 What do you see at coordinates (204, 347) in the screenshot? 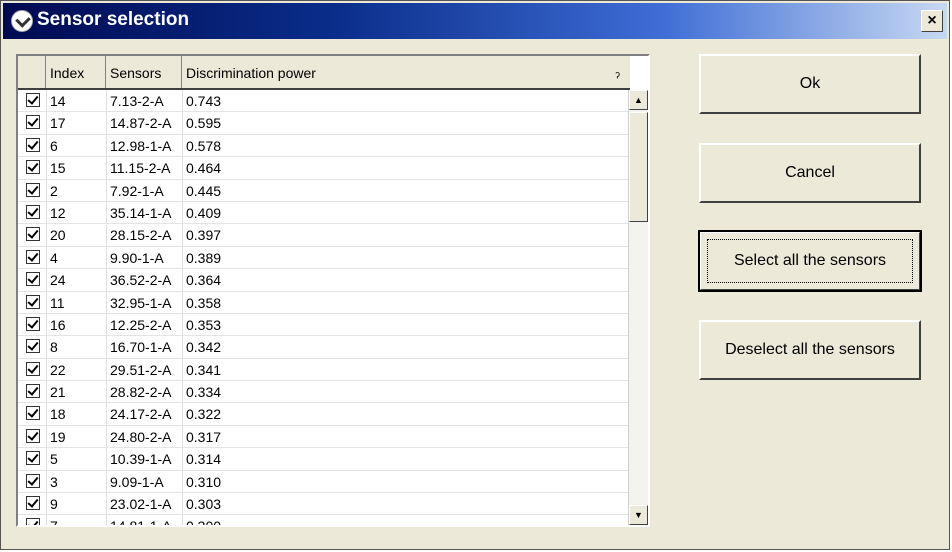
I see `cell-discrimination-power: 0.342` at bounding box center [204, 347].